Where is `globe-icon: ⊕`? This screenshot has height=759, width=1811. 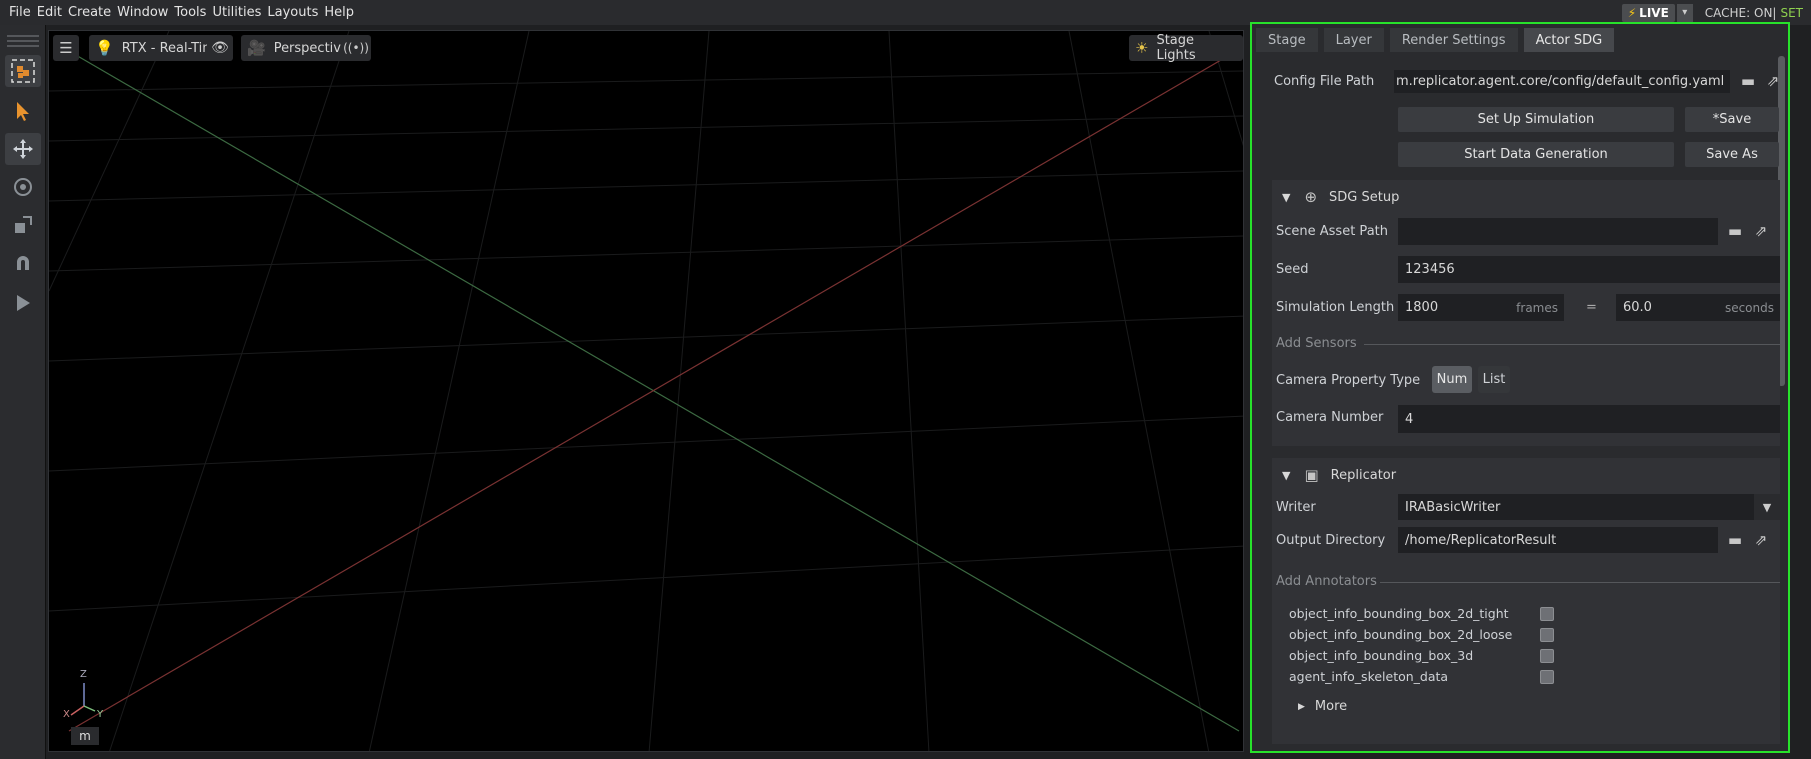
globe-icon: ⊕ is located at coordinates (1311, 197).